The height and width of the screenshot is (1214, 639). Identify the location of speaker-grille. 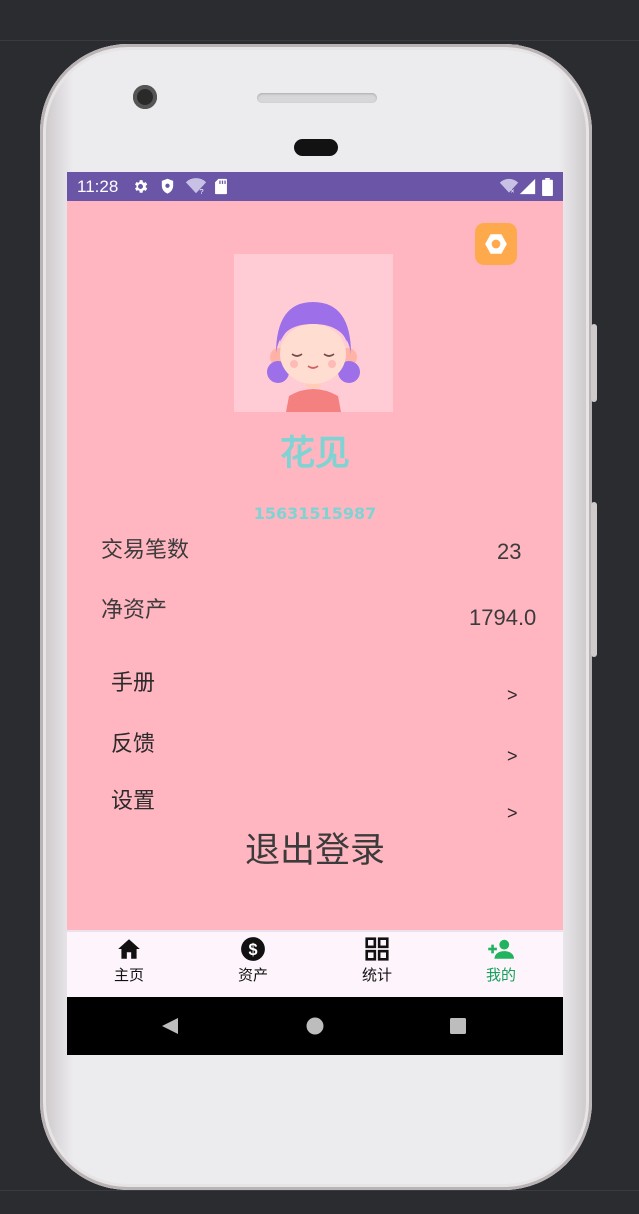
(317, 98).